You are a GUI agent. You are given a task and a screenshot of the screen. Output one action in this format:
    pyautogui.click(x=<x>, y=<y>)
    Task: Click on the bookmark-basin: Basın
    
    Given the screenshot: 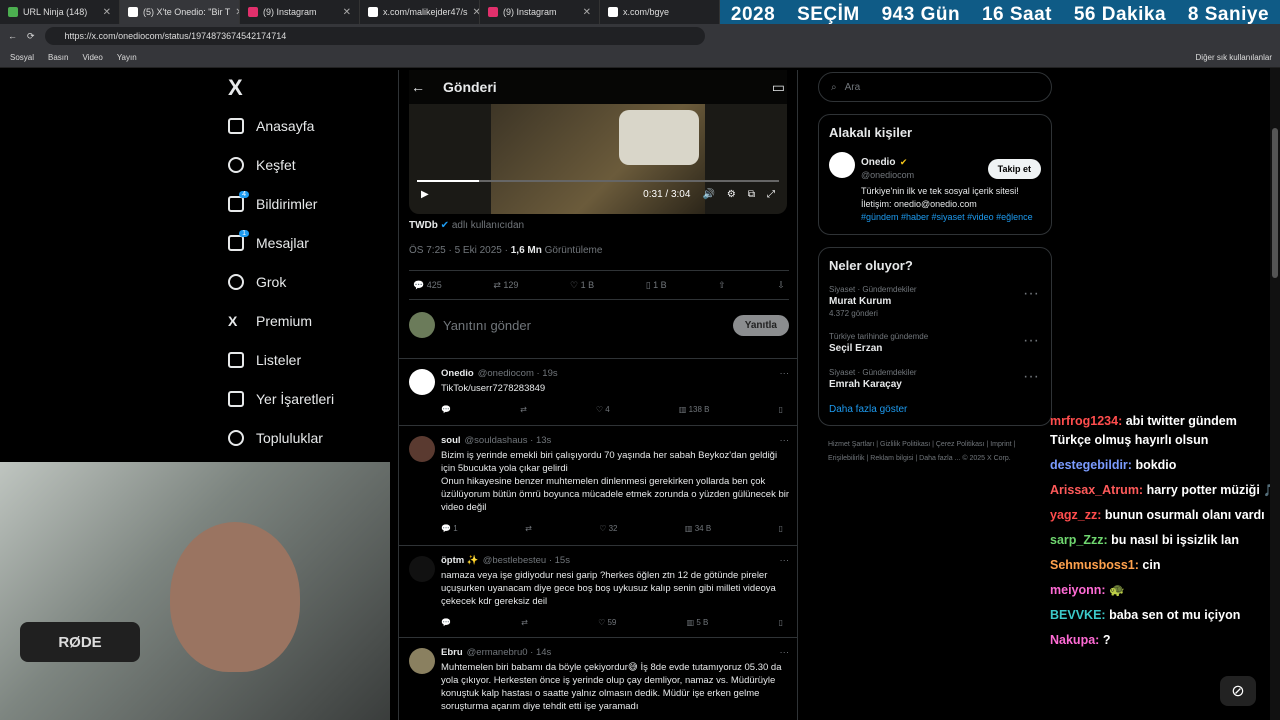 What is the action you would take?
    pyautogui.click(x=58, y=57)
    